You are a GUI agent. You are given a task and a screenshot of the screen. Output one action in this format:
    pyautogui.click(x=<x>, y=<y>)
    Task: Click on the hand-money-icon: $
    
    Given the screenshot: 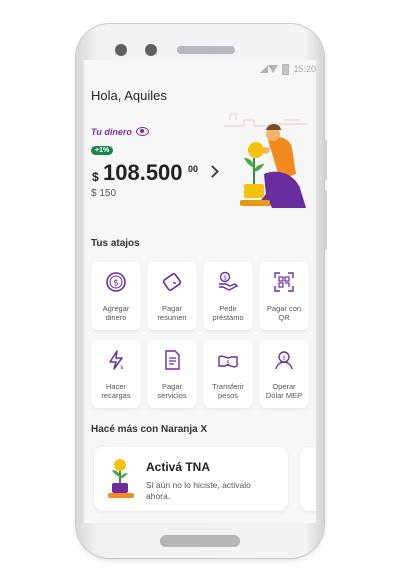 What is the action you would take?
    pyautogui.click(x=229, y=281)
    